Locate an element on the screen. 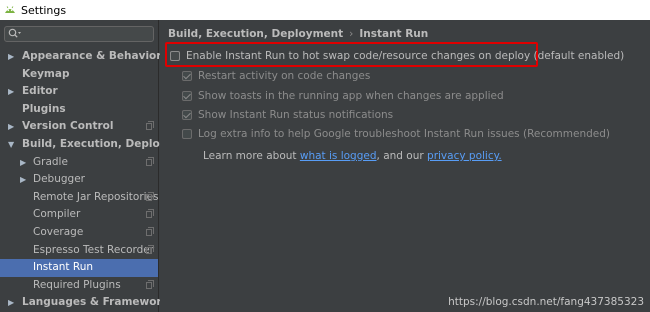 Image resolution: width=650 pixels, height=312 pixels. sidebar-item: Instant Run is located at coordinates (79, 268).